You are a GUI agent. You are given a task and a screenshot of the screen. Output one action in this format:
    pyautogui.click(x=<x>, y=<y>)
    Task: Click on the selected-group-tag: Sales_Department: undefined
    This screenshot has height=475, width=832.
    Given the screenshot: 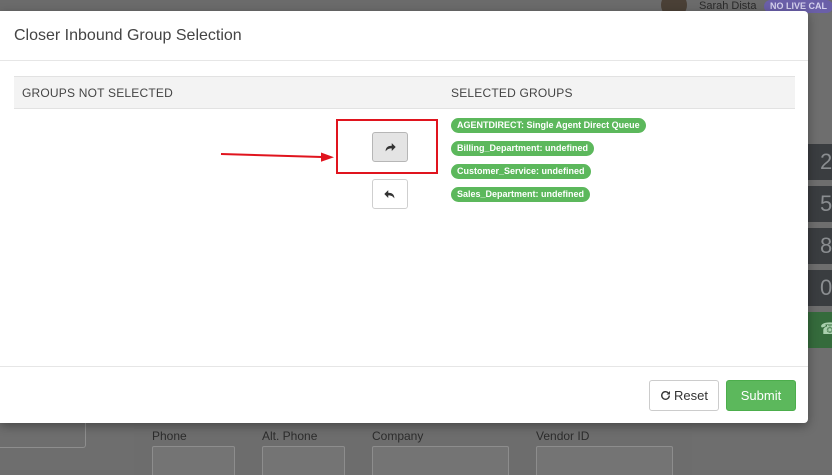 What is the action you would take?
    pyautogui.click(x=521, y=194)
    